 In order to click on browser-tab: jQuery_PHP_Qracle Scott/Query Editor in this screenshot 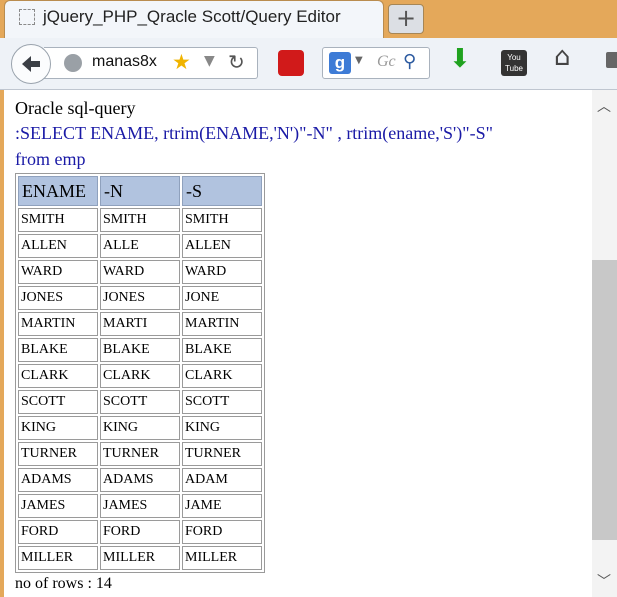, I will do `click(194, 19)`.